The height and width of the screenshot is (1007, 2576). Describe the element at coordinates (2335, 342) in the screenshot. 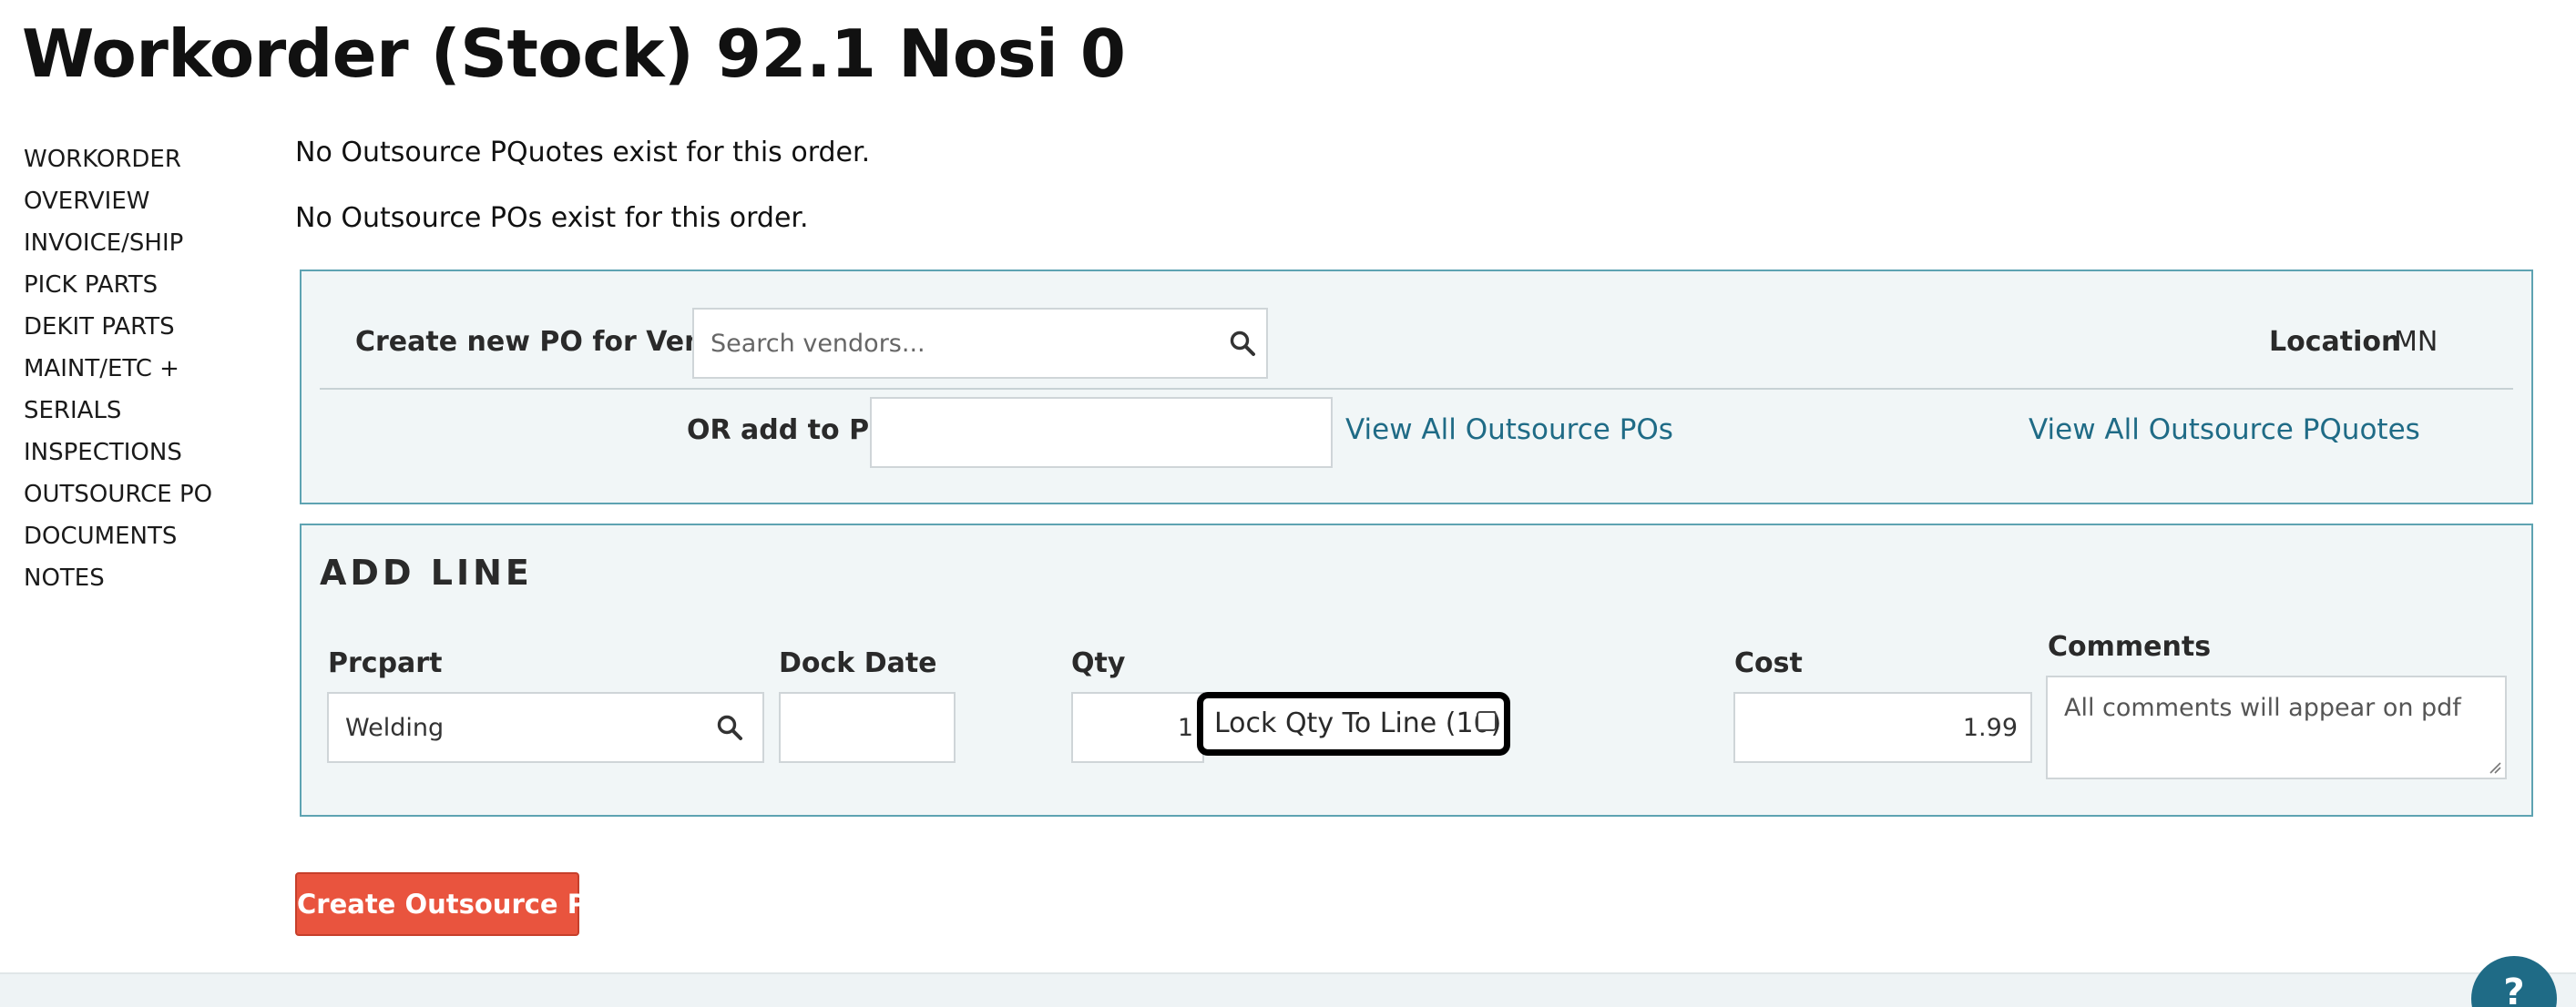

I see `location-label: Location` at that location.